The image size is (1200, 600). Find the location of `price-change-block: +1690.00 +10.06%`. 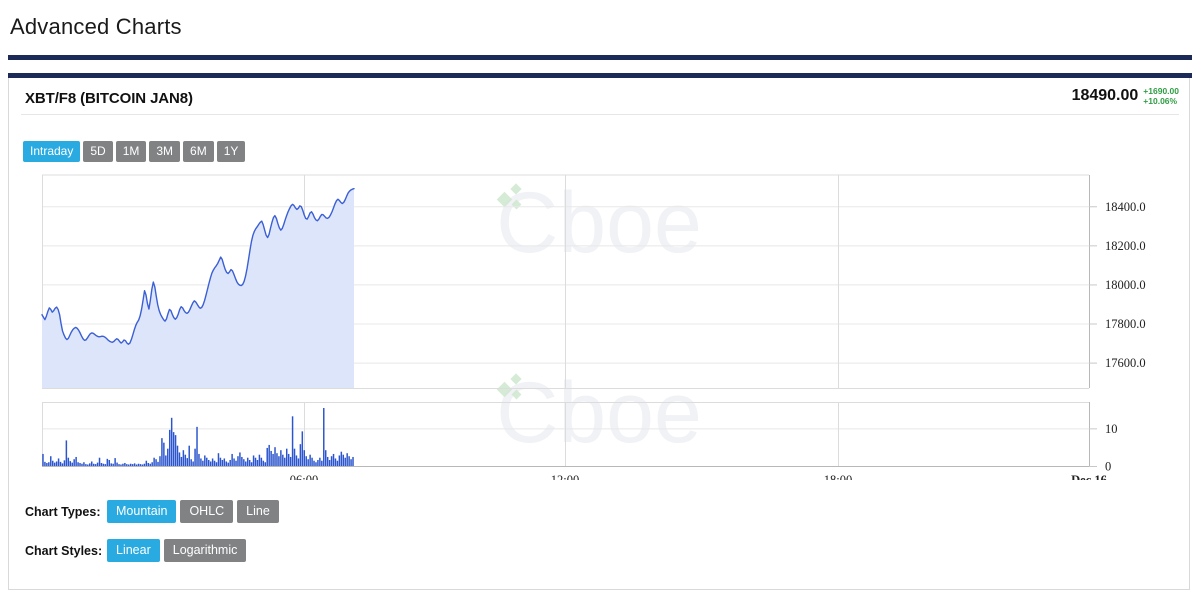

price-change-block: +1690.00 +10.06% is located at coordinates (1161, 96).